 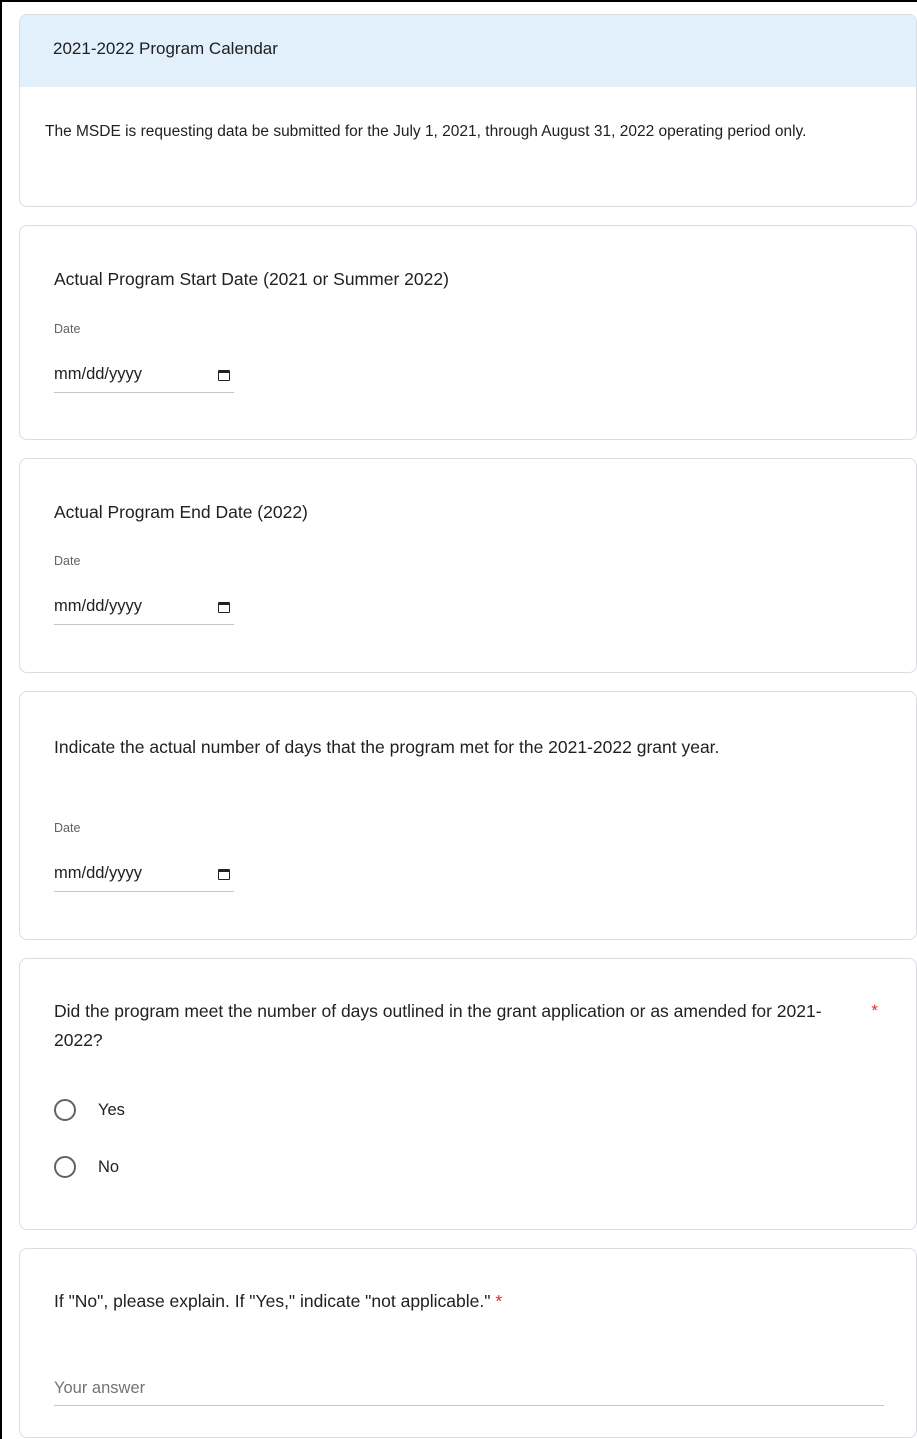 I want to click on answer-placeholder: Your answer, so click(x=100, y=1388).